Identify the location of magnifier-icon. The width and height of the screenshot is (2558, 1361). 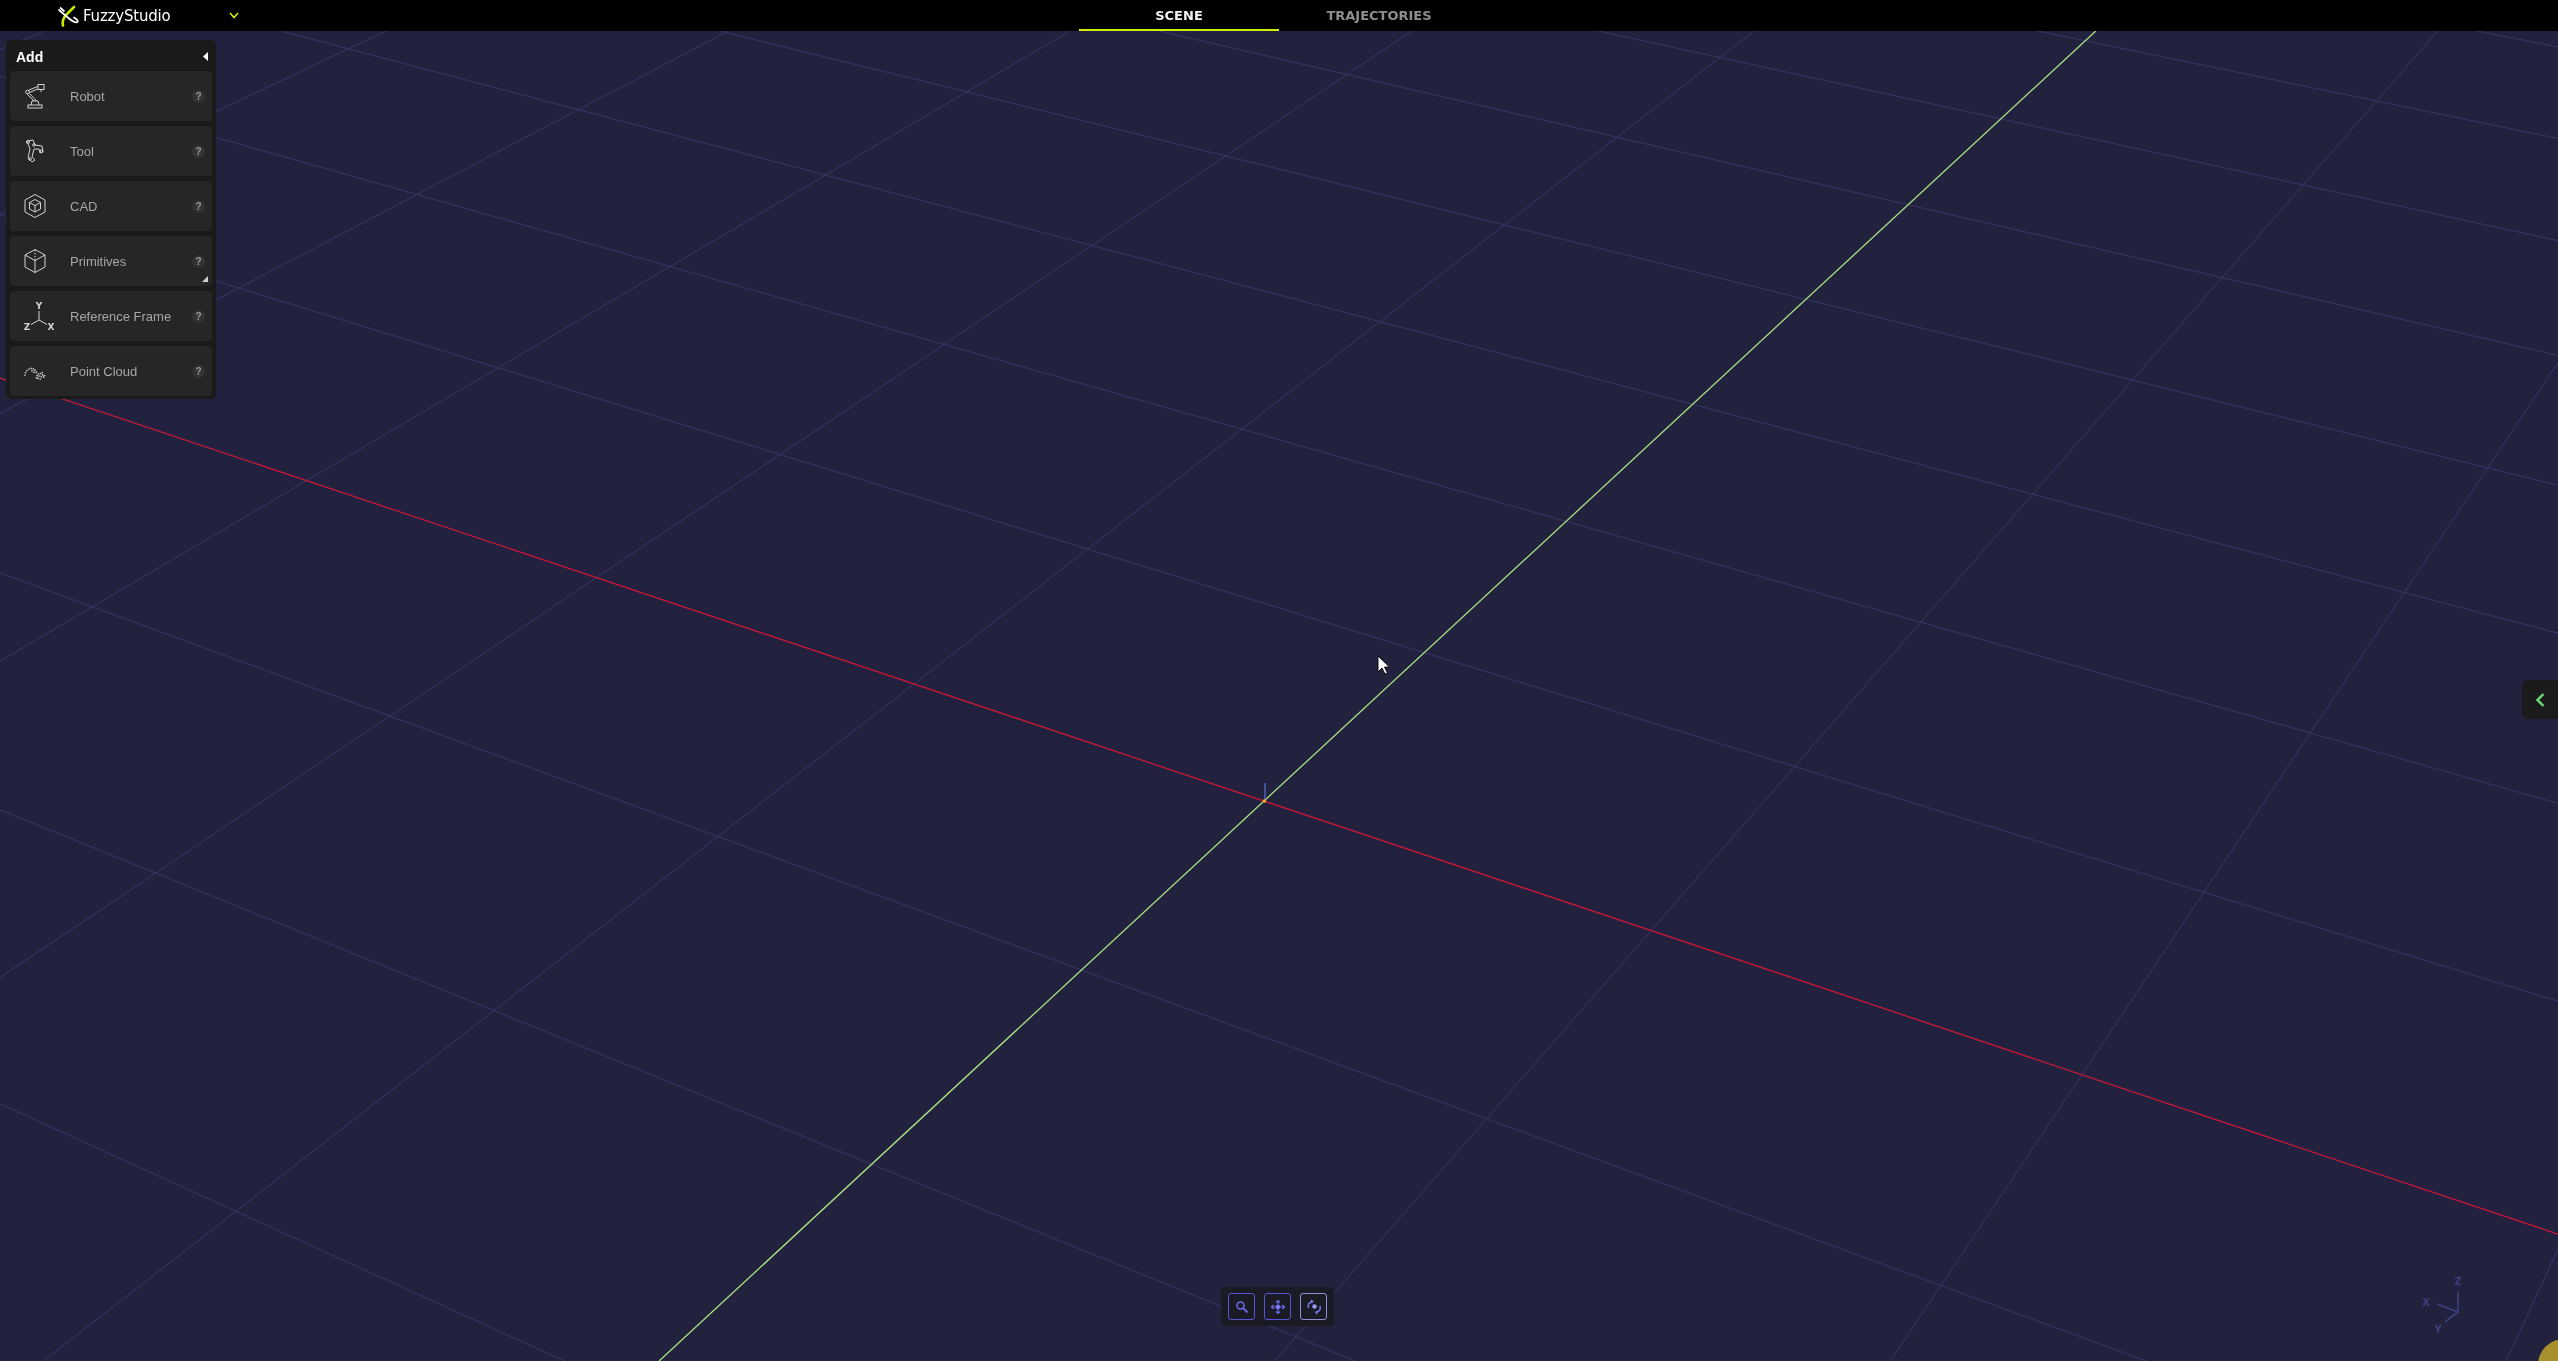
(1241, 1306).